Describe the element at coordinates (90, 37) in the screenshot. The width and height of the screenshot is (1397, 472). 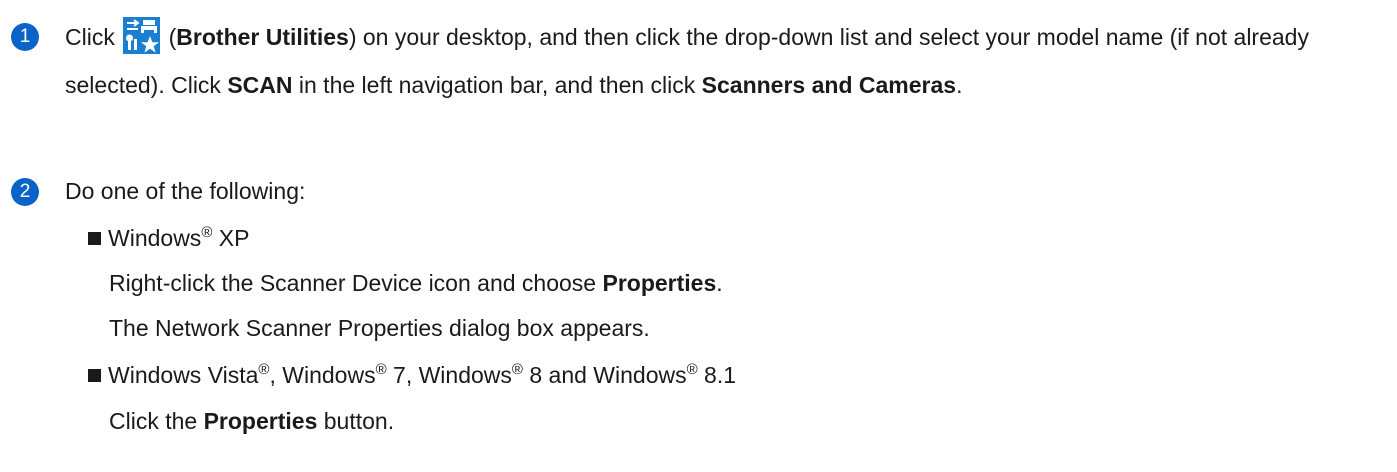
I see `click-word: Click` at that location.